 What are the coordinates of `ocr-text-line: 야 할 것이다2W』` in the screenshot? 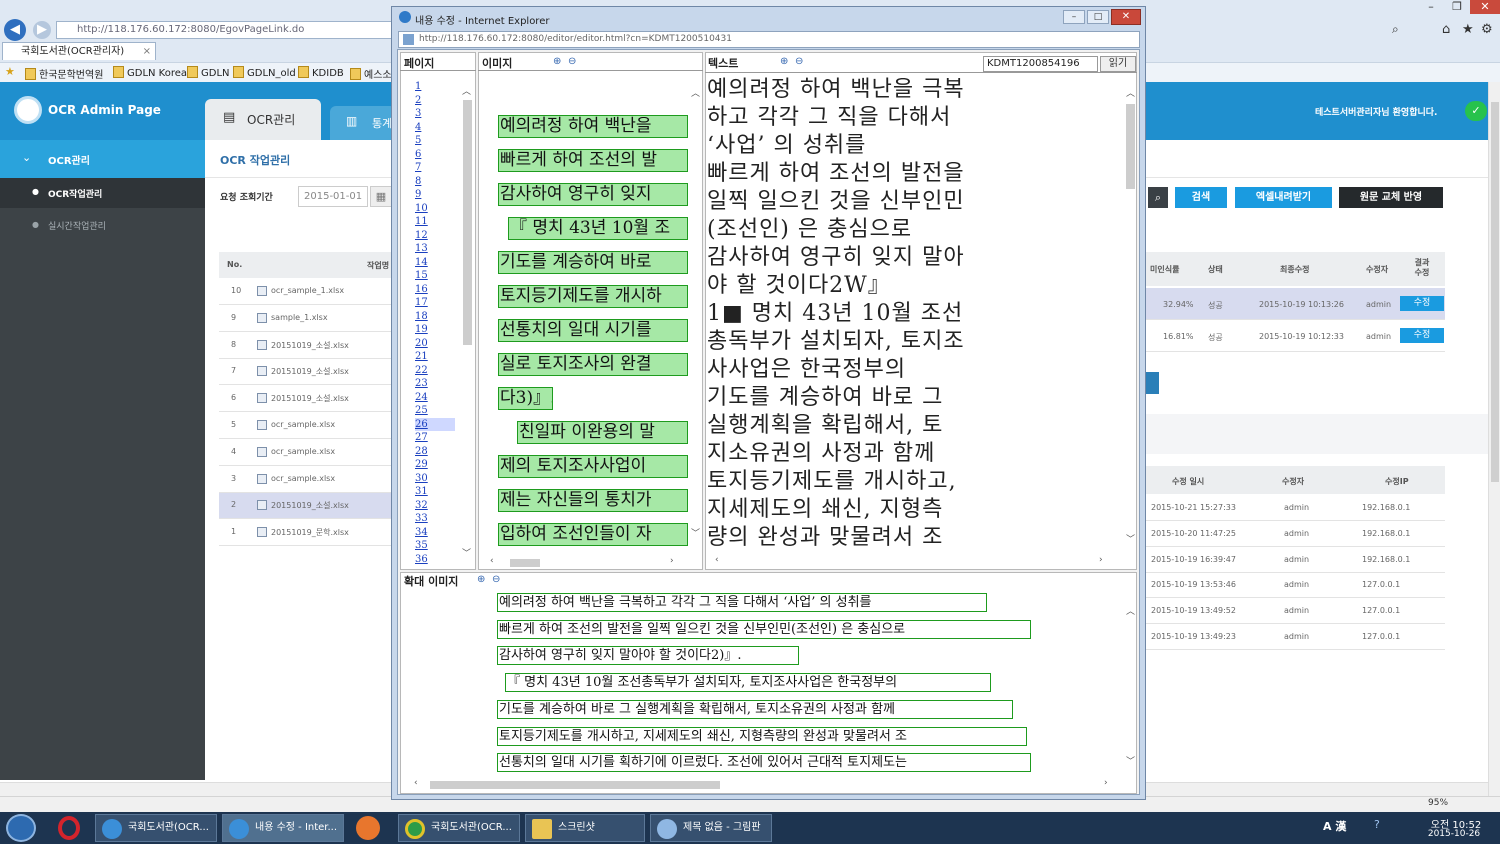 It's located at (799, 286).